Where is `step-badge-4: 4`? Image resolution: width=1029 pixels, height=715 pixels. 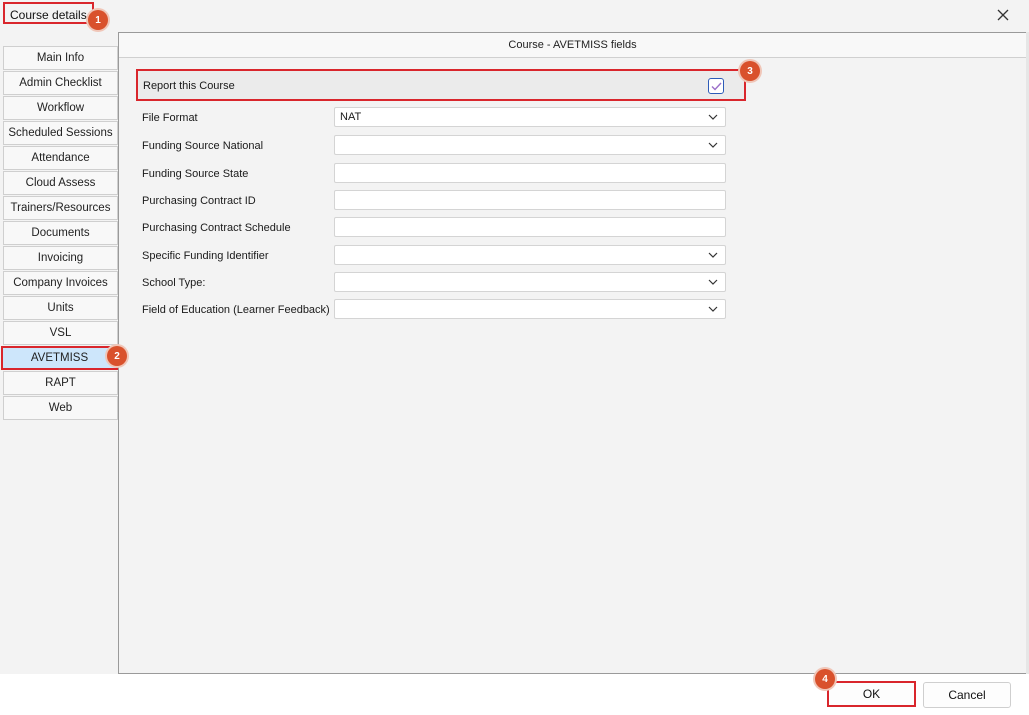
step-badge-4: 4 is located at coordinates (825, 679).